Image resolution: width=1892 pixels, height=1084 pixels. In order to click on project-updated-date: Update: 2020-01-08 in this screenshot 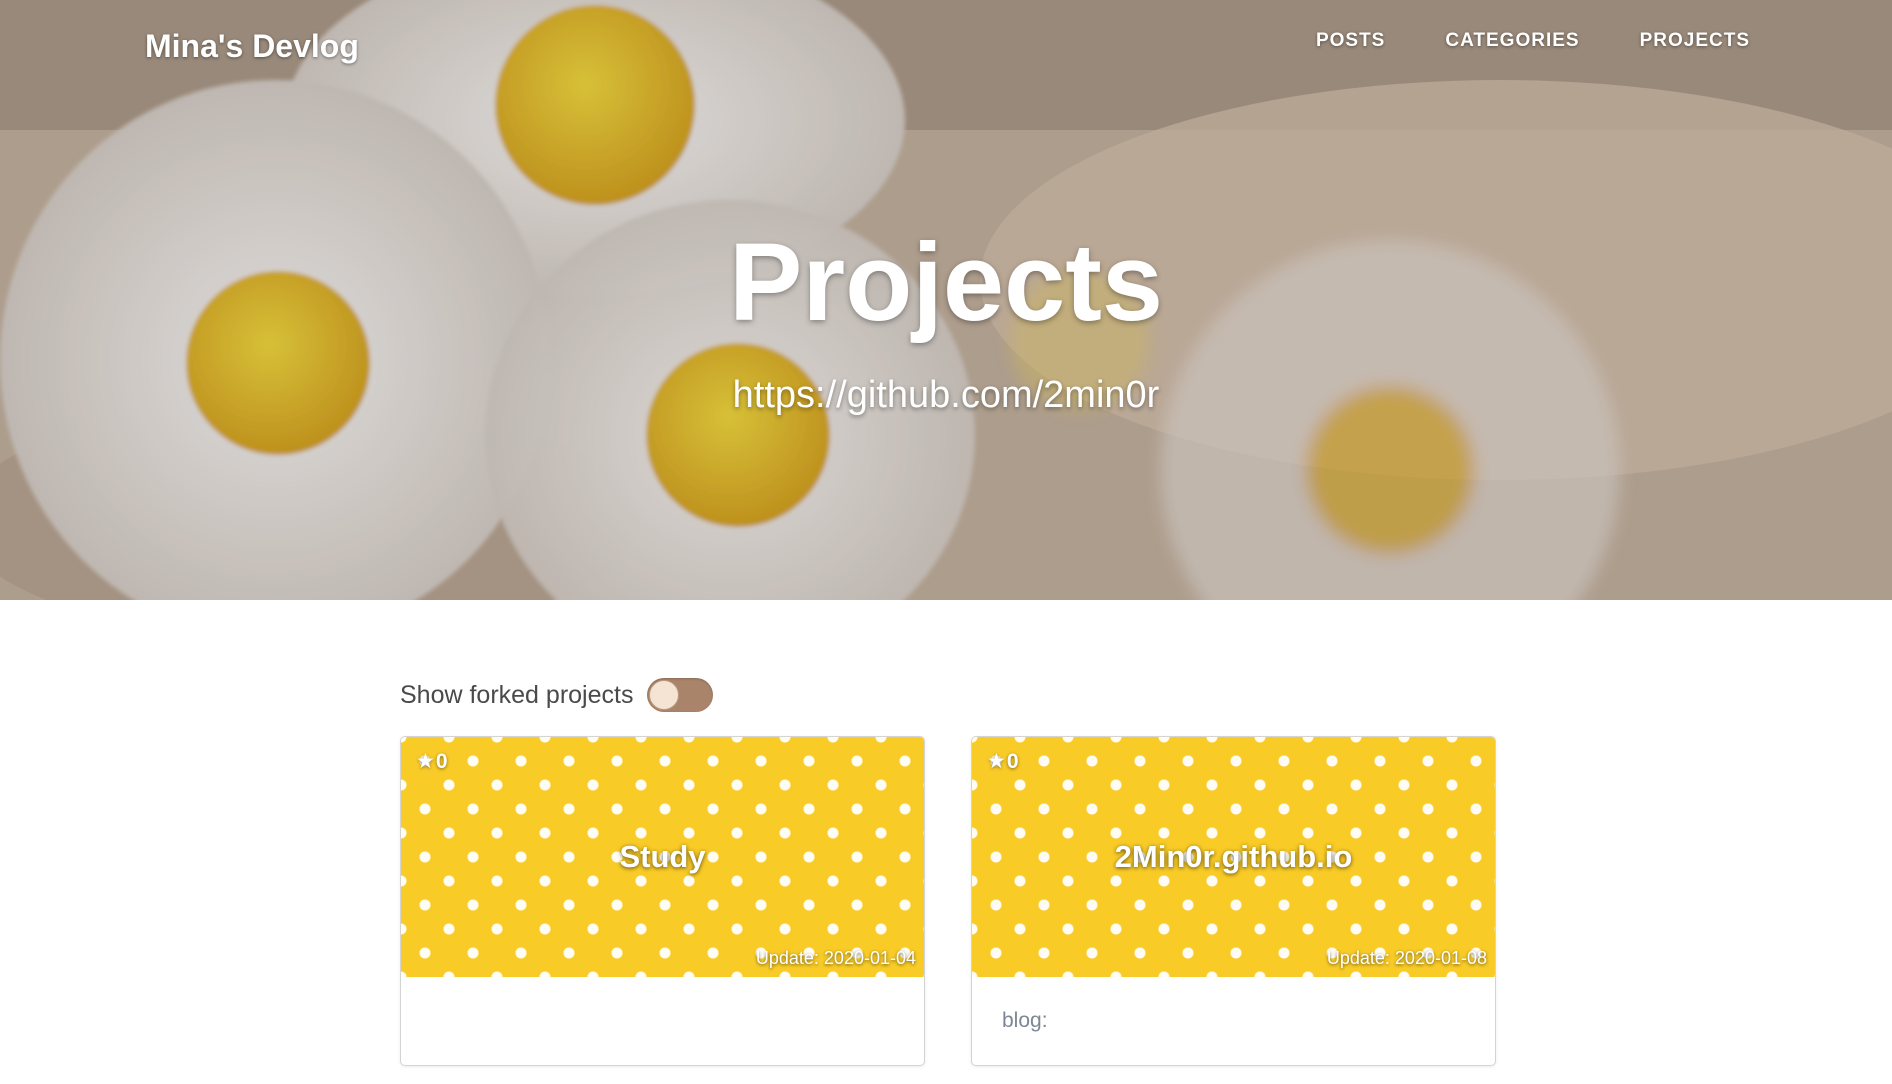, I will do `click(1406, 958)`.